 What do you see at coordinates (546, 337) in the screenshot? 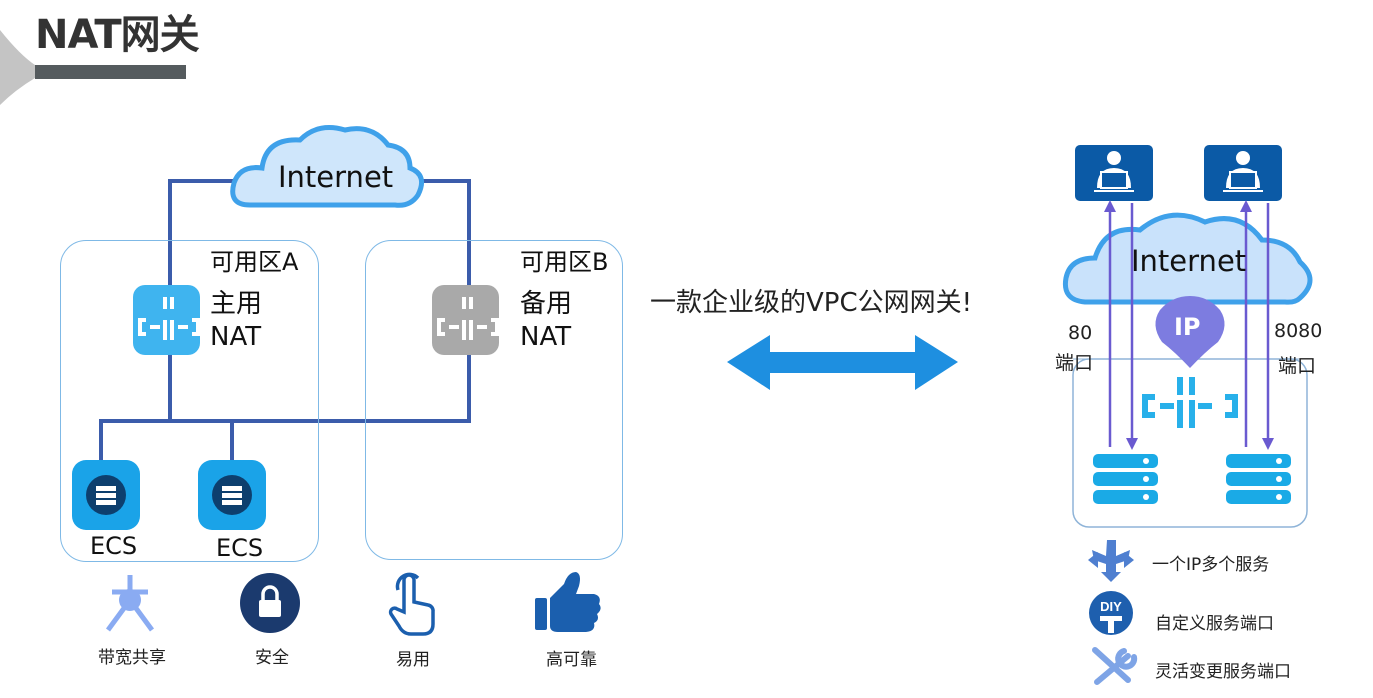
I see `backup-nat-line2: NAT` at bounding box center [546, 337].